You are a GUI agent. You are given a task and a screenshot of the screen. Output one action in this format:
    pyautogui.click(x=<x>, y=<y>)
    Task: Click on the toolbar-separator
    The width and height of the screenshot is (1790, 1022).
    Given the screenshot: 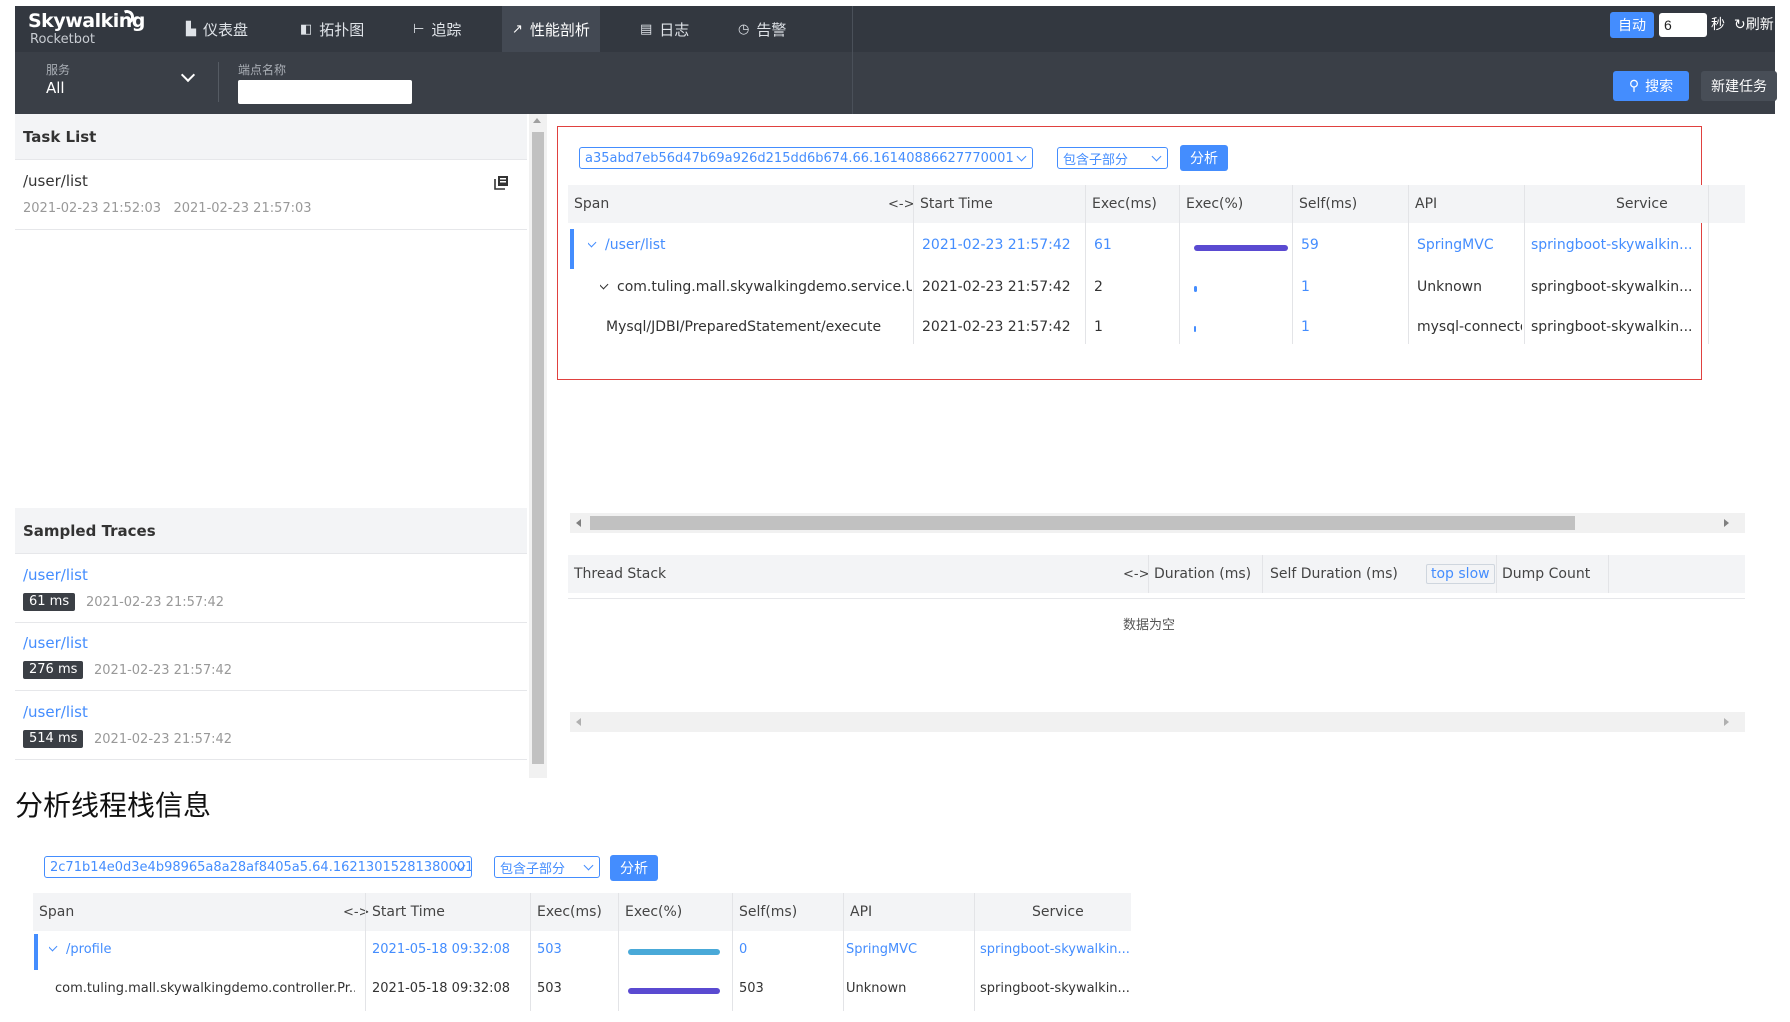 What is the action you would take?
    pyautogui.click(x=218, y=82)
    